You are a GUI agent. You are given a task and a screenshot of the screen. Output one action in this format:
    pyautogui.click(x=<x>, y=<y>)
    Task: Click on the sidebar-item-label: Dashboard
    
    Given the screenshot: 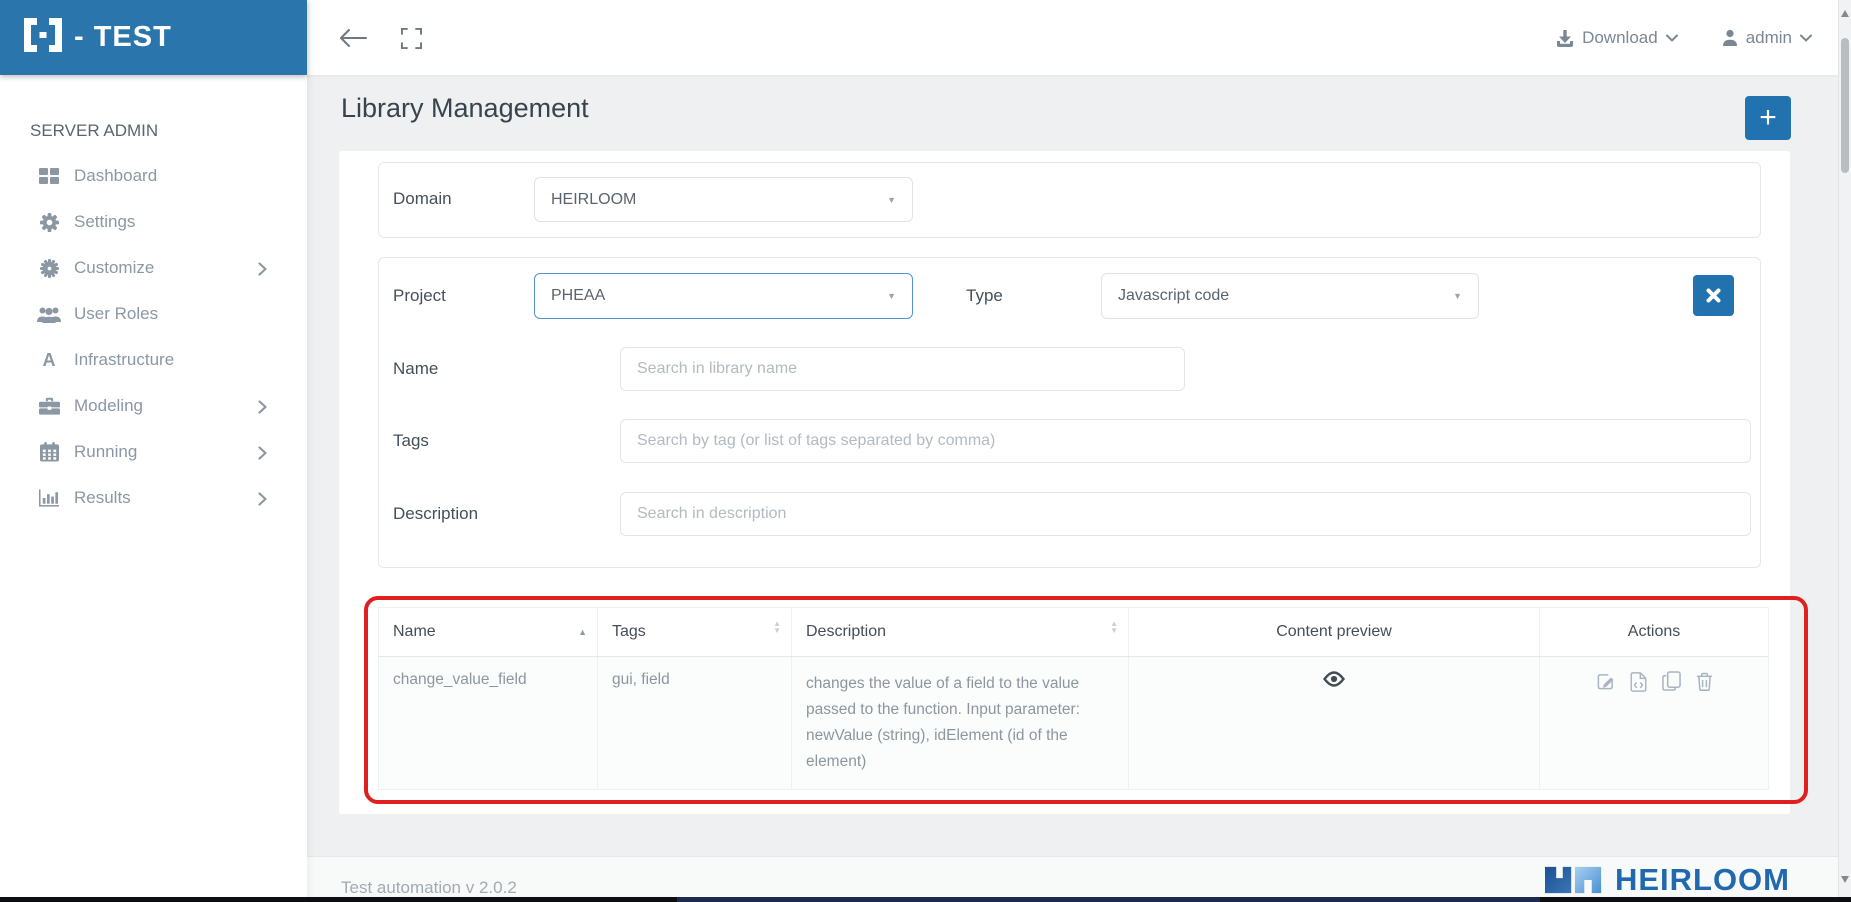 What is the action you would take?
    pyautogui.click(x=116, y=175)
    